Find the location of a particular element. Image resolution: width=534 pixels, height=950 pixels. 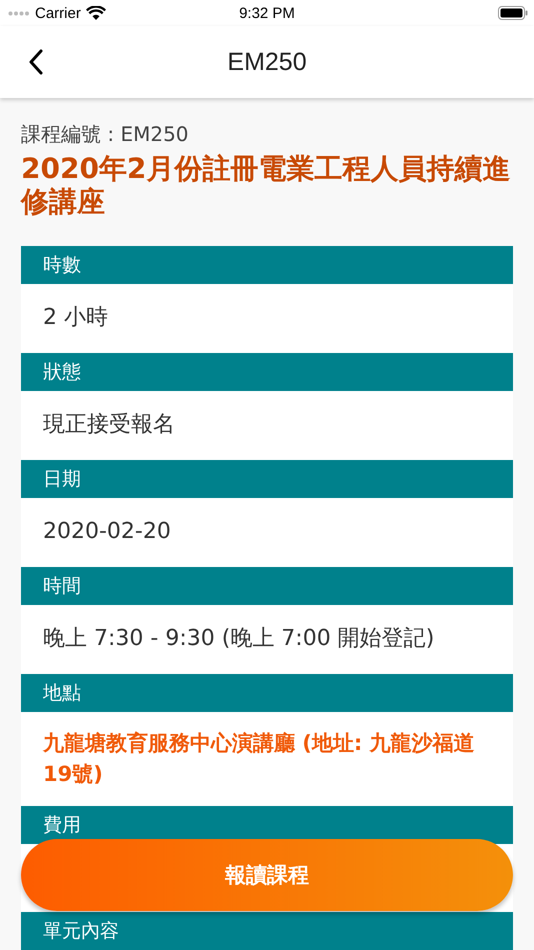

back-icon is located at coordinates (36, 62).